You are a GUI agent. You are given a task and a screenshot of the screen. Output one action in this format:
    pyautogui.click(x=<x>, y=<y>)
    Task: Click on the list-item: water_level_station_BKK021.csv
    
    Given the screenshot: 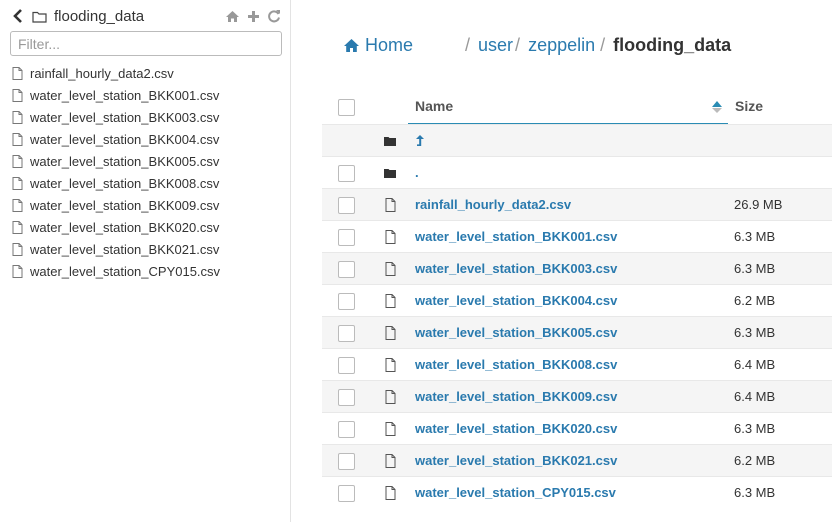 What is the action you would take?
    pyautogui.click(x=147, y=249)
    